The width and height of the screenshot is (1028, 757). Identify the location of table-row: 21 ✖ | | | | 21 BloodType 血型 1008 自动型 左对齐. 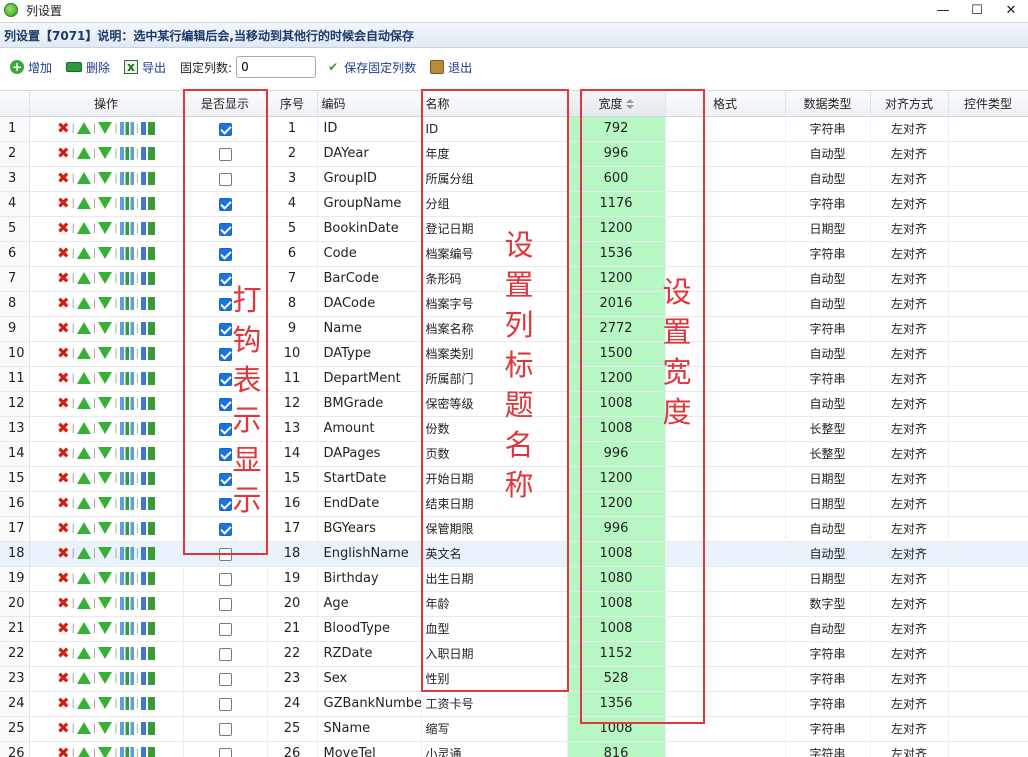
(514, 629).